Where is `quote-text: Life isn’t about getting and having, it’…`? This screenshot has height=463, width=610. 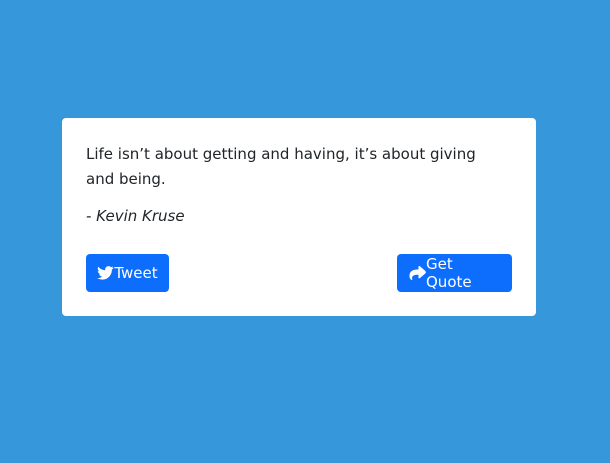
quote-text: Life isn’t about getting and having, it’… is located at coordinates (281, 166).